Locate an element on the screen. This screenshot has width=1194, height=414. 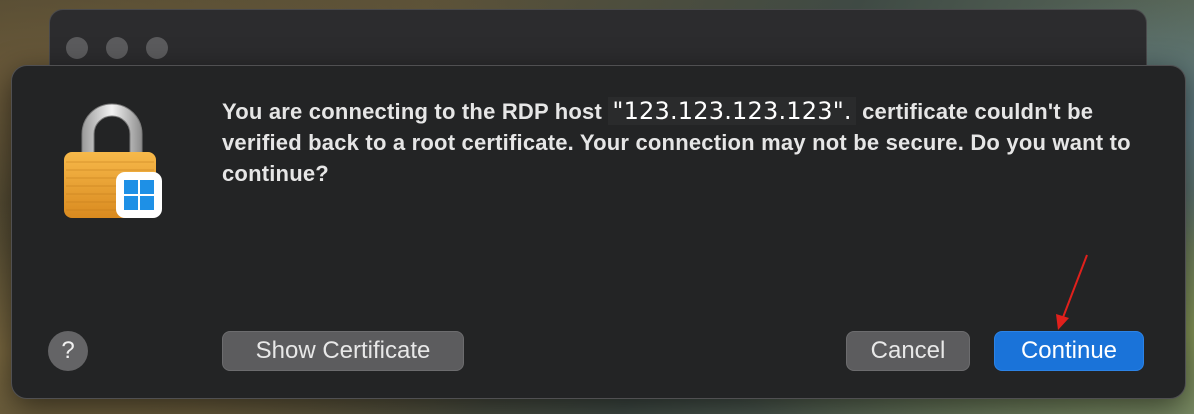
cancel-button: Cancel is located at coordinates (908, 351).